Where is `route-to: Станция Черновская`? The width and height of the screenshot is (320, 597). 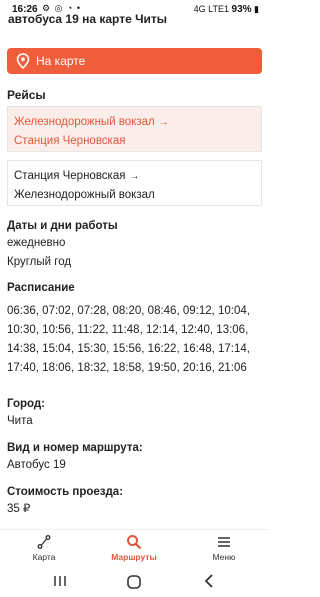
route-to: Станция Черновская is located at coordinates (70, 141).